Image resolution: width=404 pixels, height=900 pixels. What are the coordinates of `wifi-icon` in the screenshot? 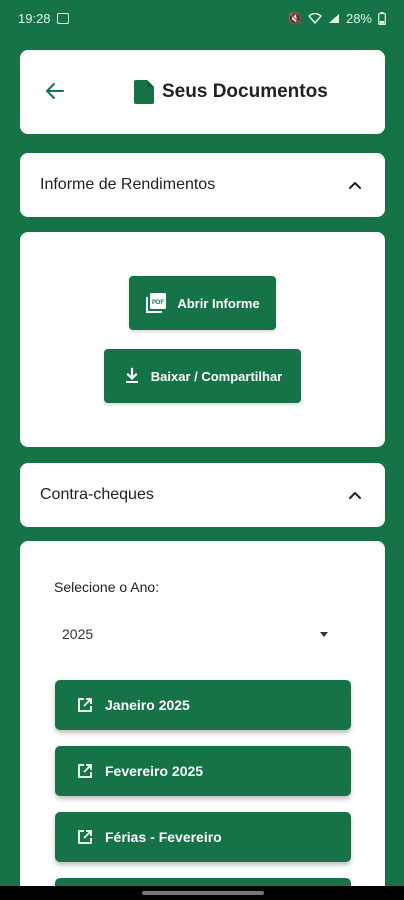 It's located at (314, 18).